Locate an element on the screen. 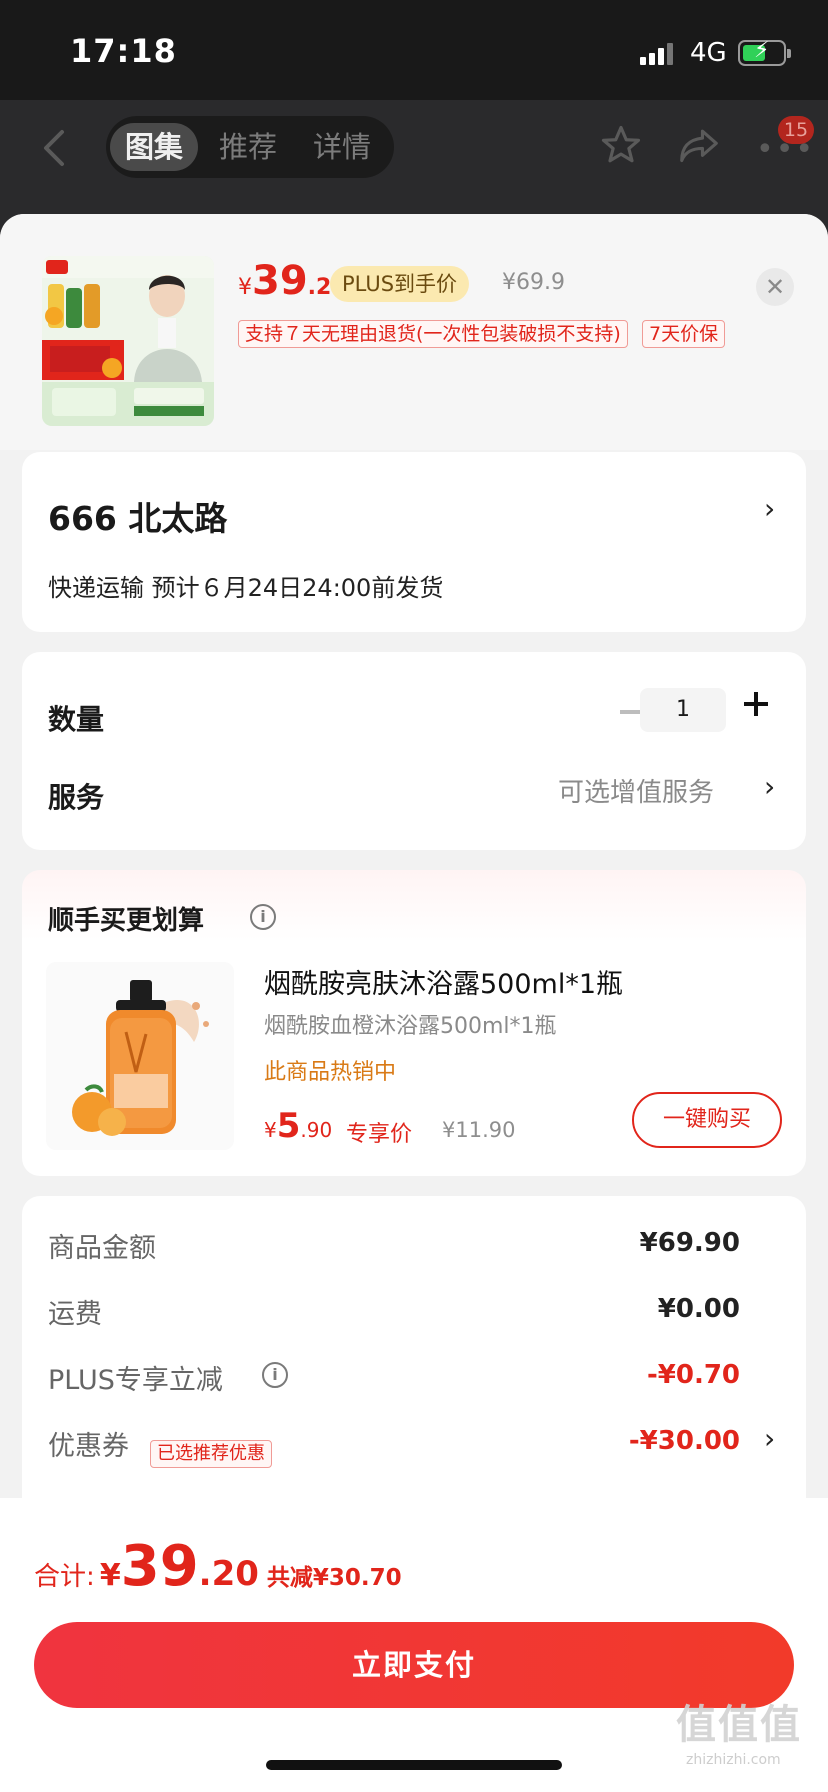  hot-sale-label: 此商品热销中 is located at coordinates (330, 1072).